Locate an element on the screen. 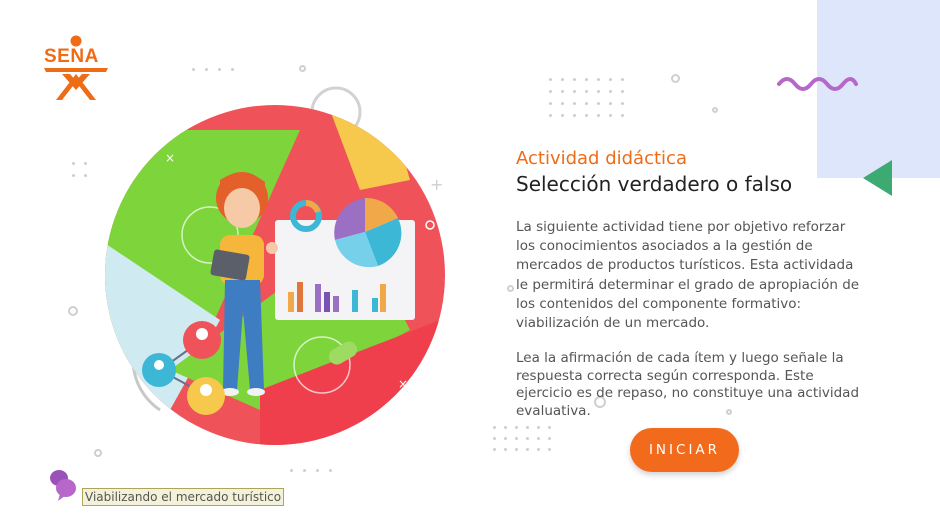 The image size is (940, 528). green-triangle-decoration is located at coordinates (877, 178).